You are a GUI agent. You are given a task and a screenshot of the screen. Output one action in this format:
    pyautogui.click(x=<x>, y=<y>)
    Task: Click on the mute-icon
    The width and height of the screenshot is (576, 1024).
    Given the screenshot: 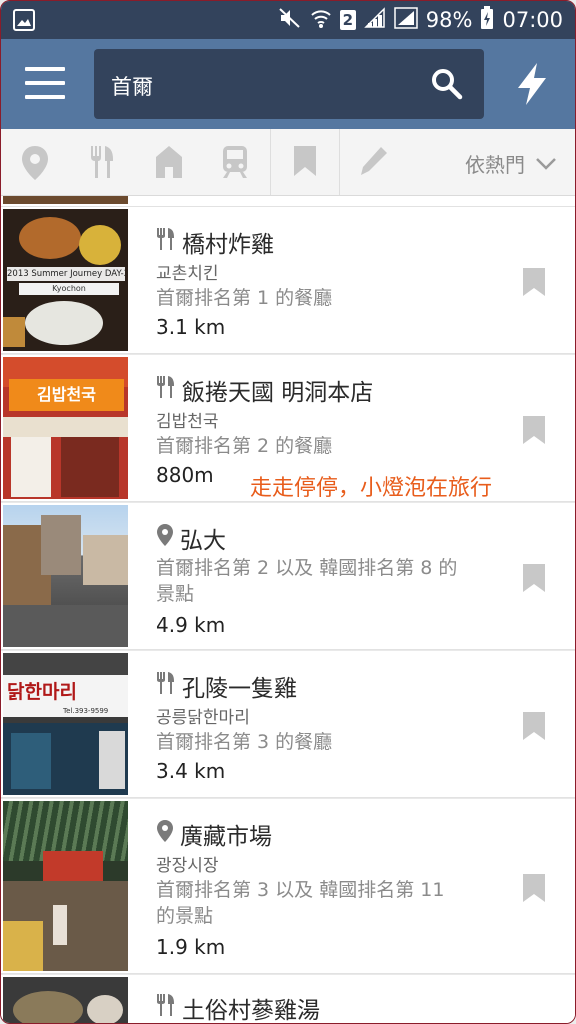 What is the action you would take?
    pyautogui.click(x=290, y=20)
    